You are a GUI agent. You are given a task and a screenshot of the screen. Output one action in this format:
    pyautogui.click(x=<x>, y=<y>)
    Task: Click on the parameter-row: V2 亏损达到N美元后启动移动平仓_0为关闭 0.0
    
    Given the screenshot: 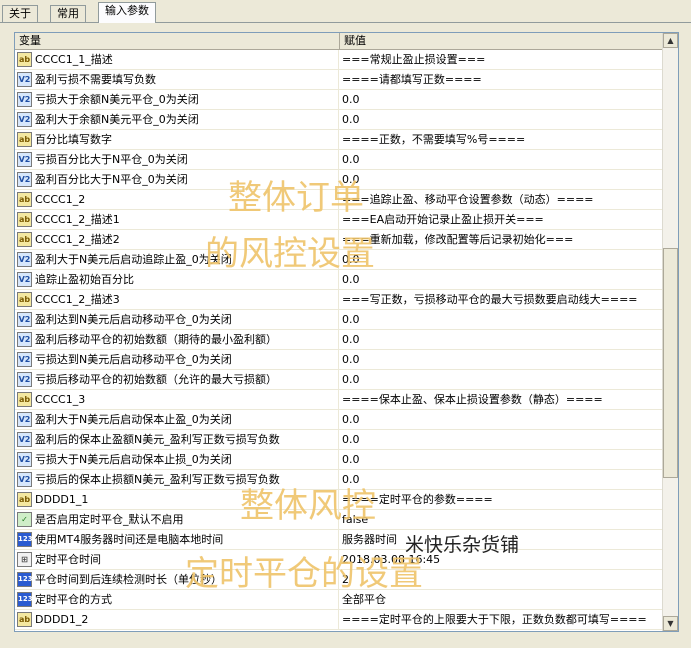 What is the action you would take?
    pyautogui.click(x=339, y=360)
    